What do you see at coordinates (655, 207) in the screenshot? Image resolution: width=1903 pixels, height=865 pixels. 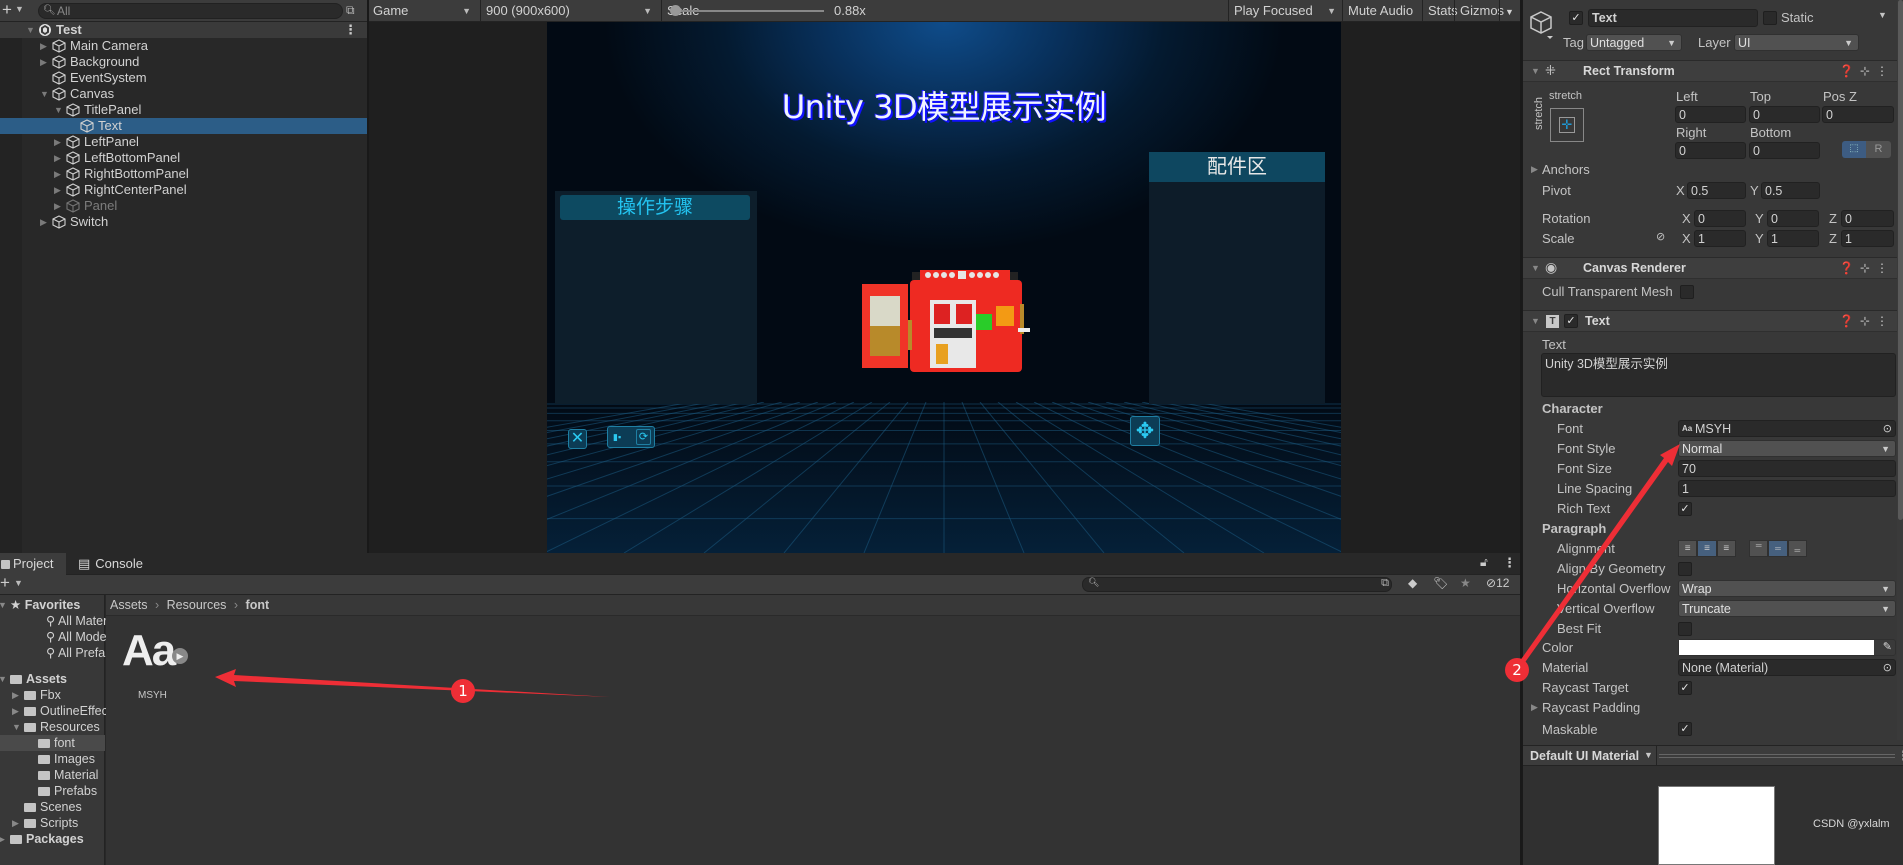 I see `left-panel-title: 操作步骤` at bounding box center [655, 207].